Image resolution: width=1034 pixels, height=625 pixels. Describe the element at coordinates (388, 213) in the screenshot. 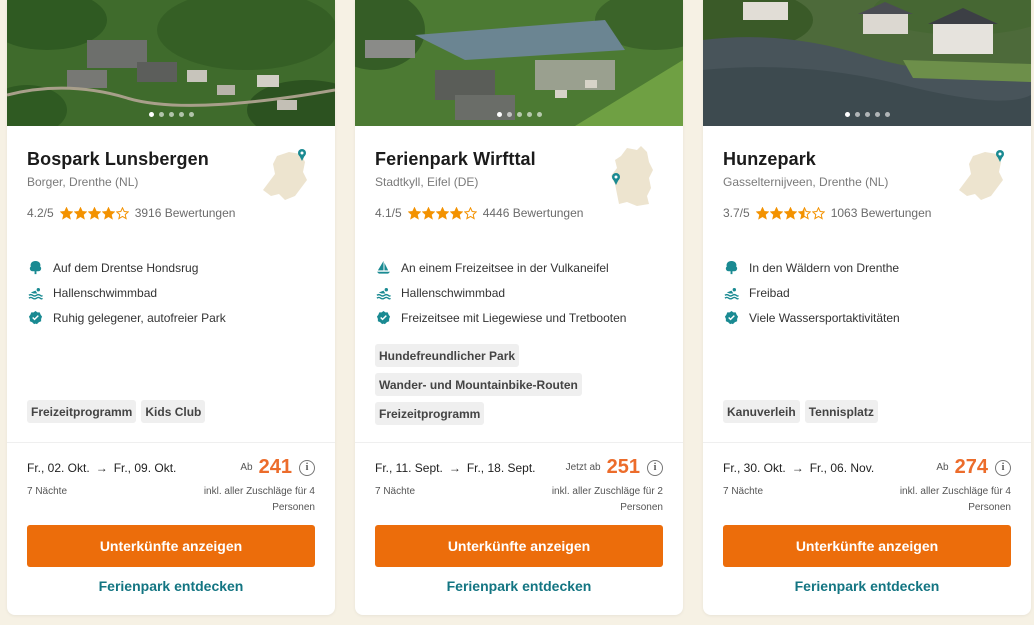

I see `rating-score: 4.1/5` at that location.